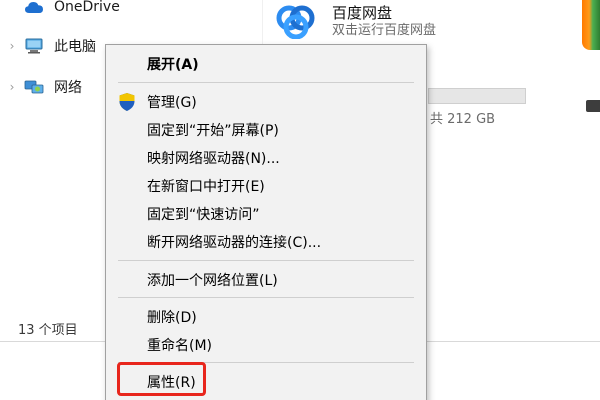 The width and height of the screenshot is (600, 400). Describe the element at coordinates (266, 64) in the screenshot. I see `menu-item-expand: 展开(A)` at that location.